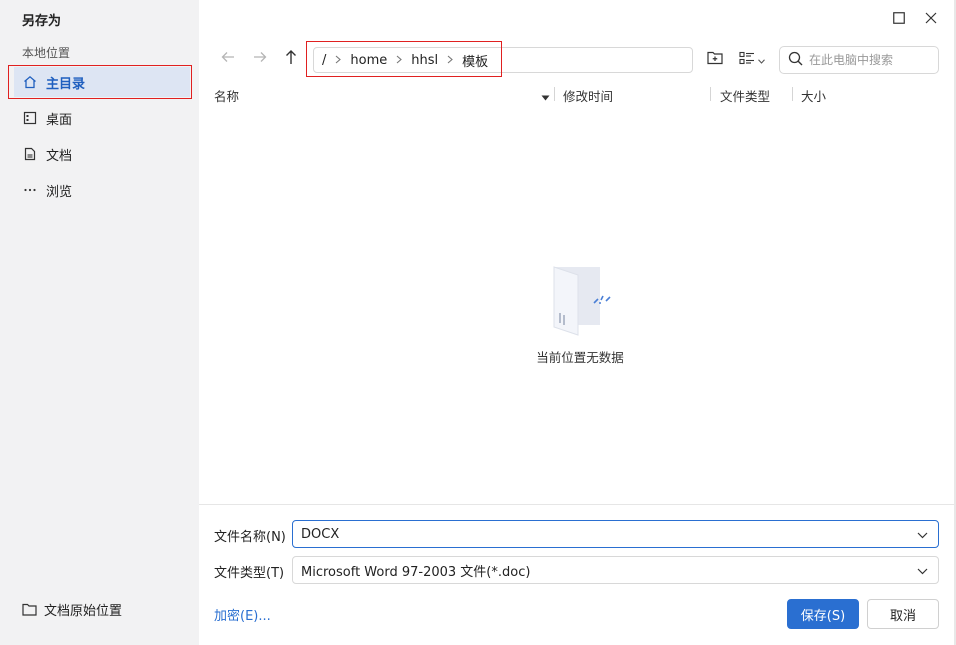 This screenshot has width=956, height=645. I want to click on original-location-button: 文档原始位置, so click(72, 609).